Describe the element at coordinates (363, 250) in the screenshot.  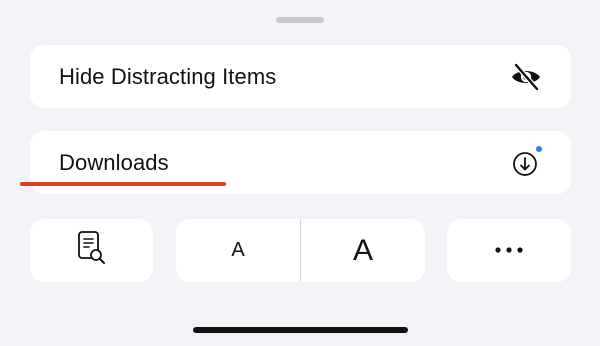
I see `increase-font-button: A` at that location.